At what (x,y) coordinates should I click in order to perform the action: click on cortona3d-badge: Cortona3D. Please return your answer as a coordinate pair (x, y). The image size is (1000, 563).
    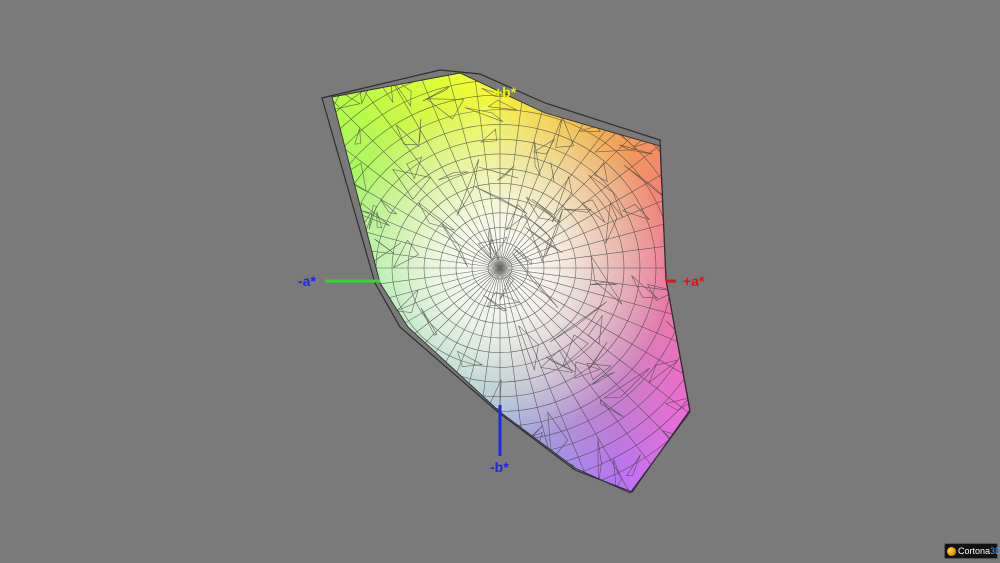
    Looking at the image, I should click on (972, 551).